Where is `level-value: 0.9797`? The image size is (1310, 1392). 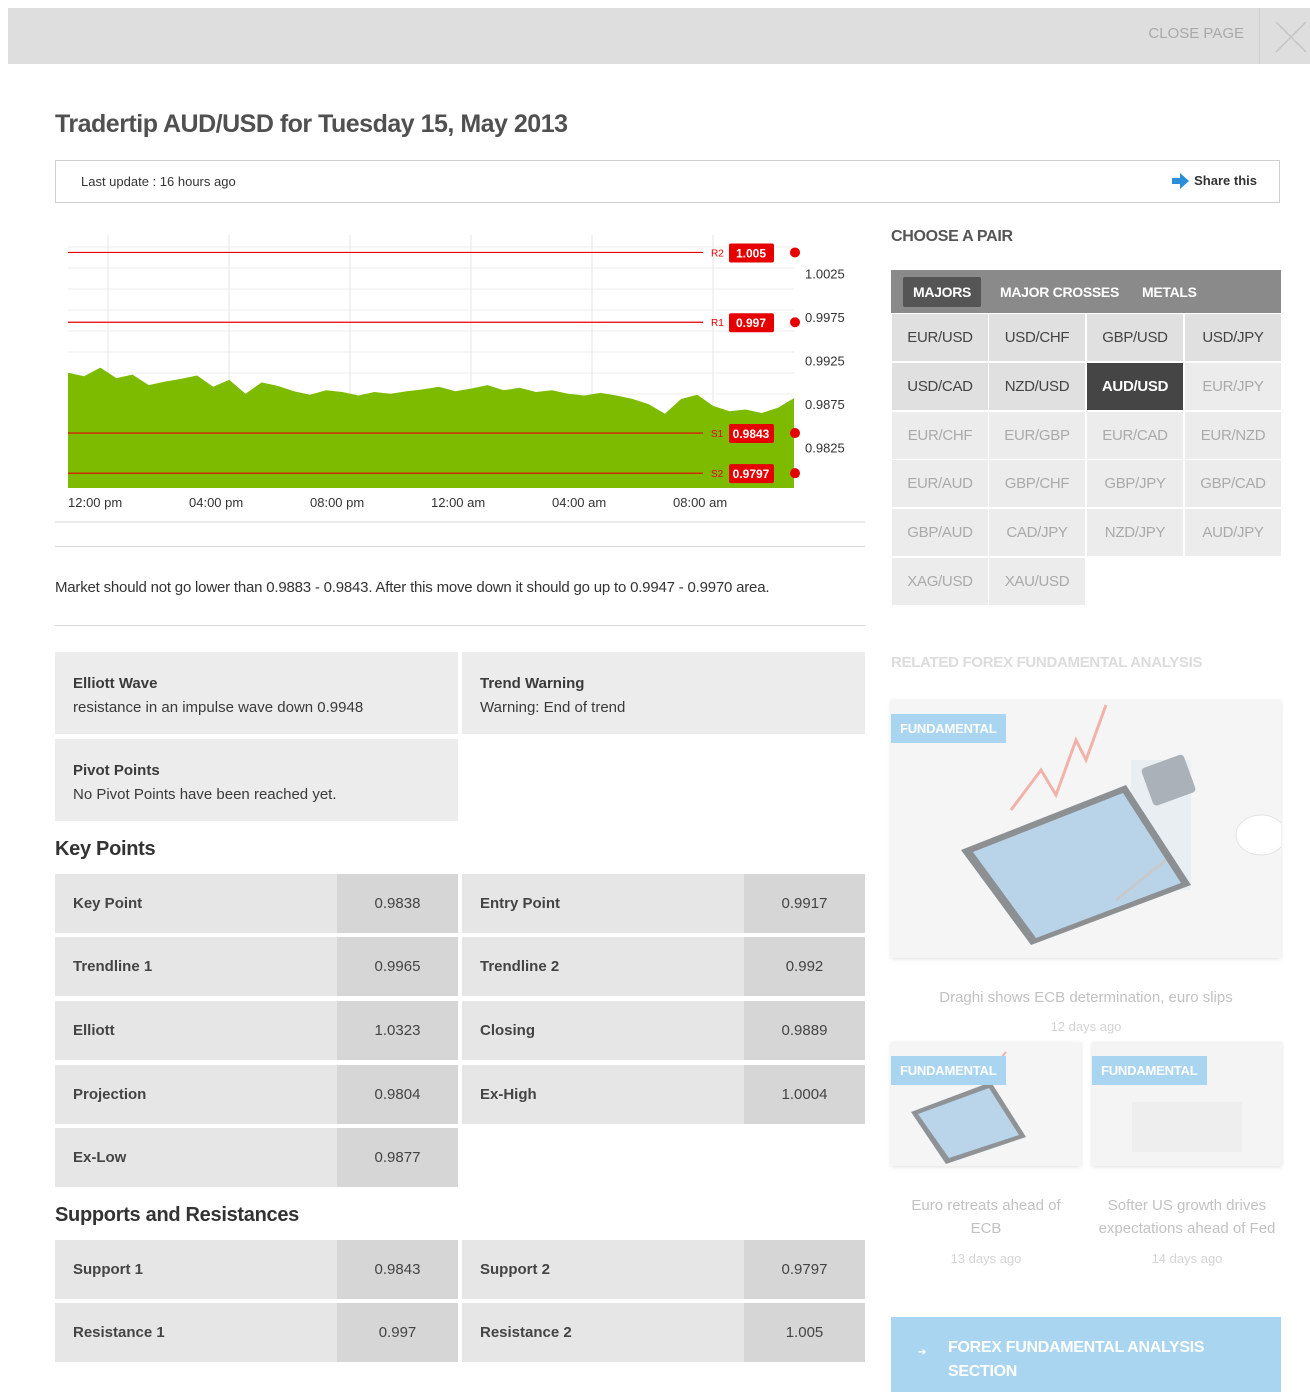
level-value: 0.9797 is located at coordinates (751, 474).